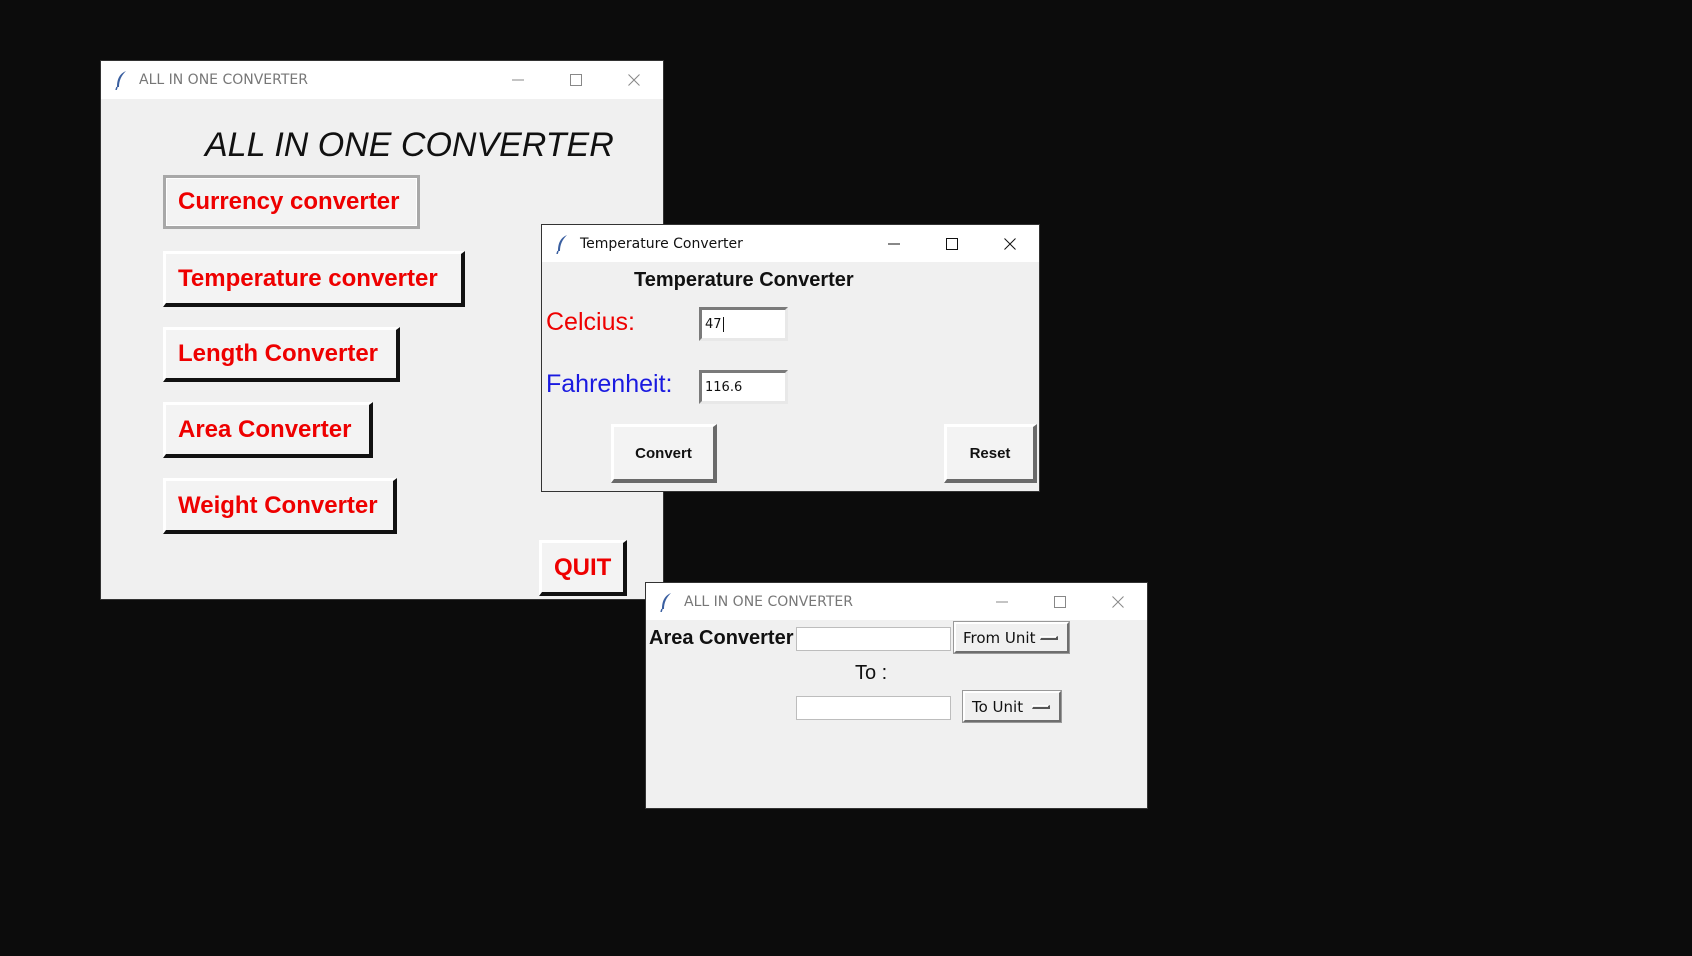 This screenshot has height=956, width=1692. I want to click on reset-button: Reset, so click(990, 453).